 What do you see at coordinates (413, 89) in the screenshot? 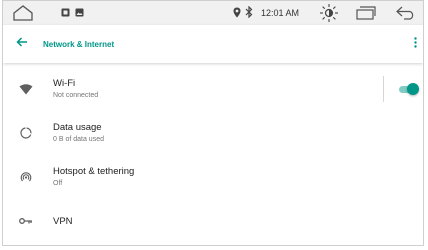
I see `toggle-thumb` at bounding box center [413, 89].